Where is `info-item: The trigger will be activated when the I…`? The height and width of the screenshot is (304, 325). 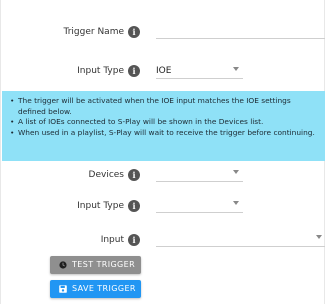
info-item: The trigger will be activated when the I… is located at coordinates (164, 106).